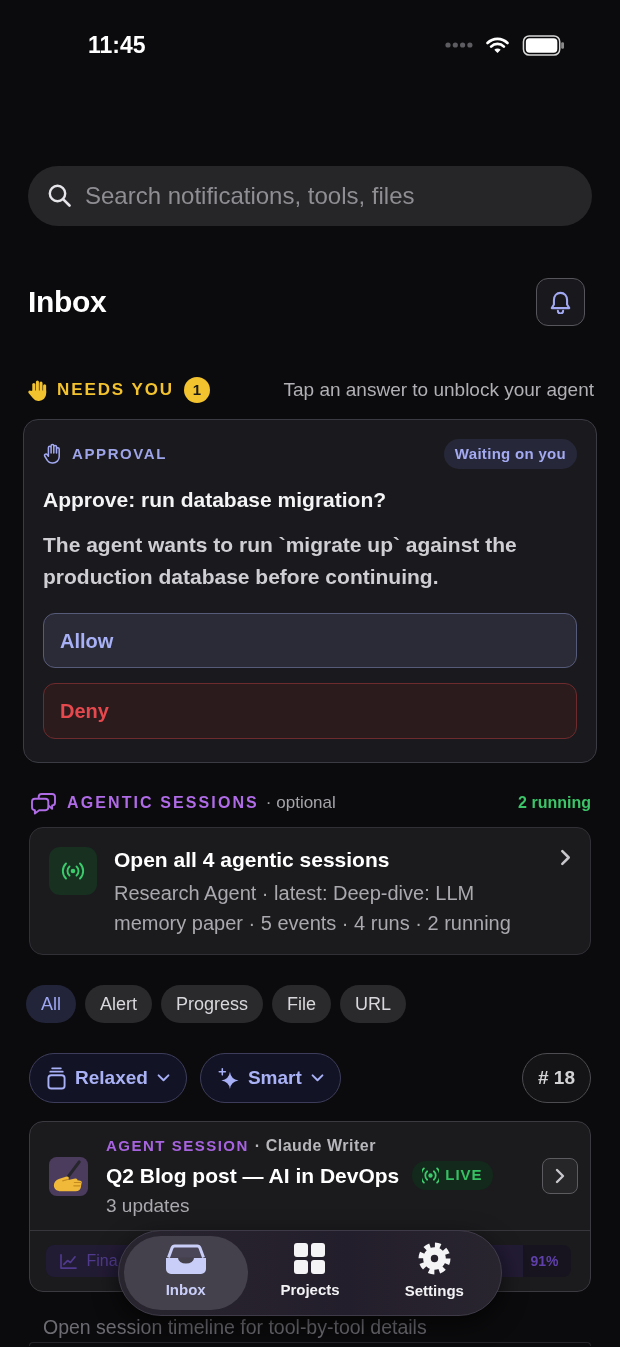  Describe the element at coordinates (67, 302) in the screenshot. I see `page-title: Inbox` at that location.